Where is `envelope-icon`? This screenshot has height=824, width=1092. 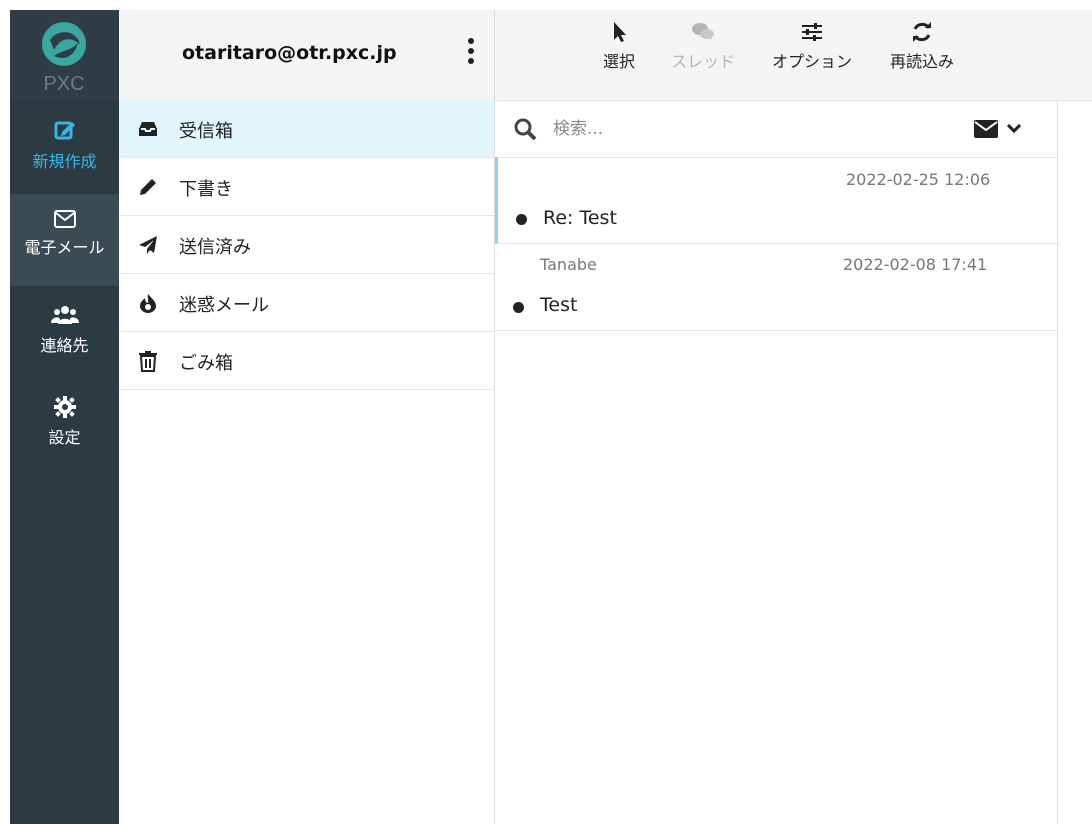
envelope-icon is located at coordinates (64, 219).